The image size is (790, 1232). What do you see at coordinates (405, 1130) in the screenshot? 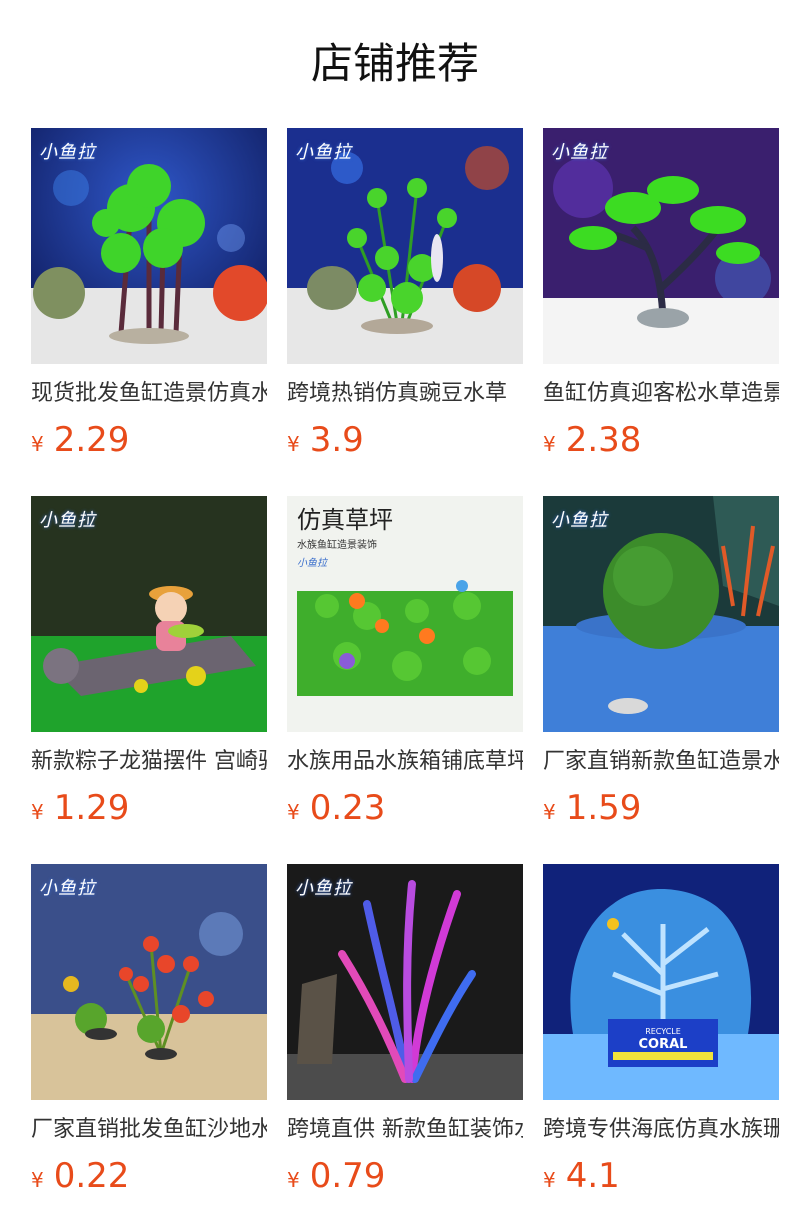
I see `product-name: 跨境直供 新款鱼缸装饰水草` at bounding box center [405, 1130].